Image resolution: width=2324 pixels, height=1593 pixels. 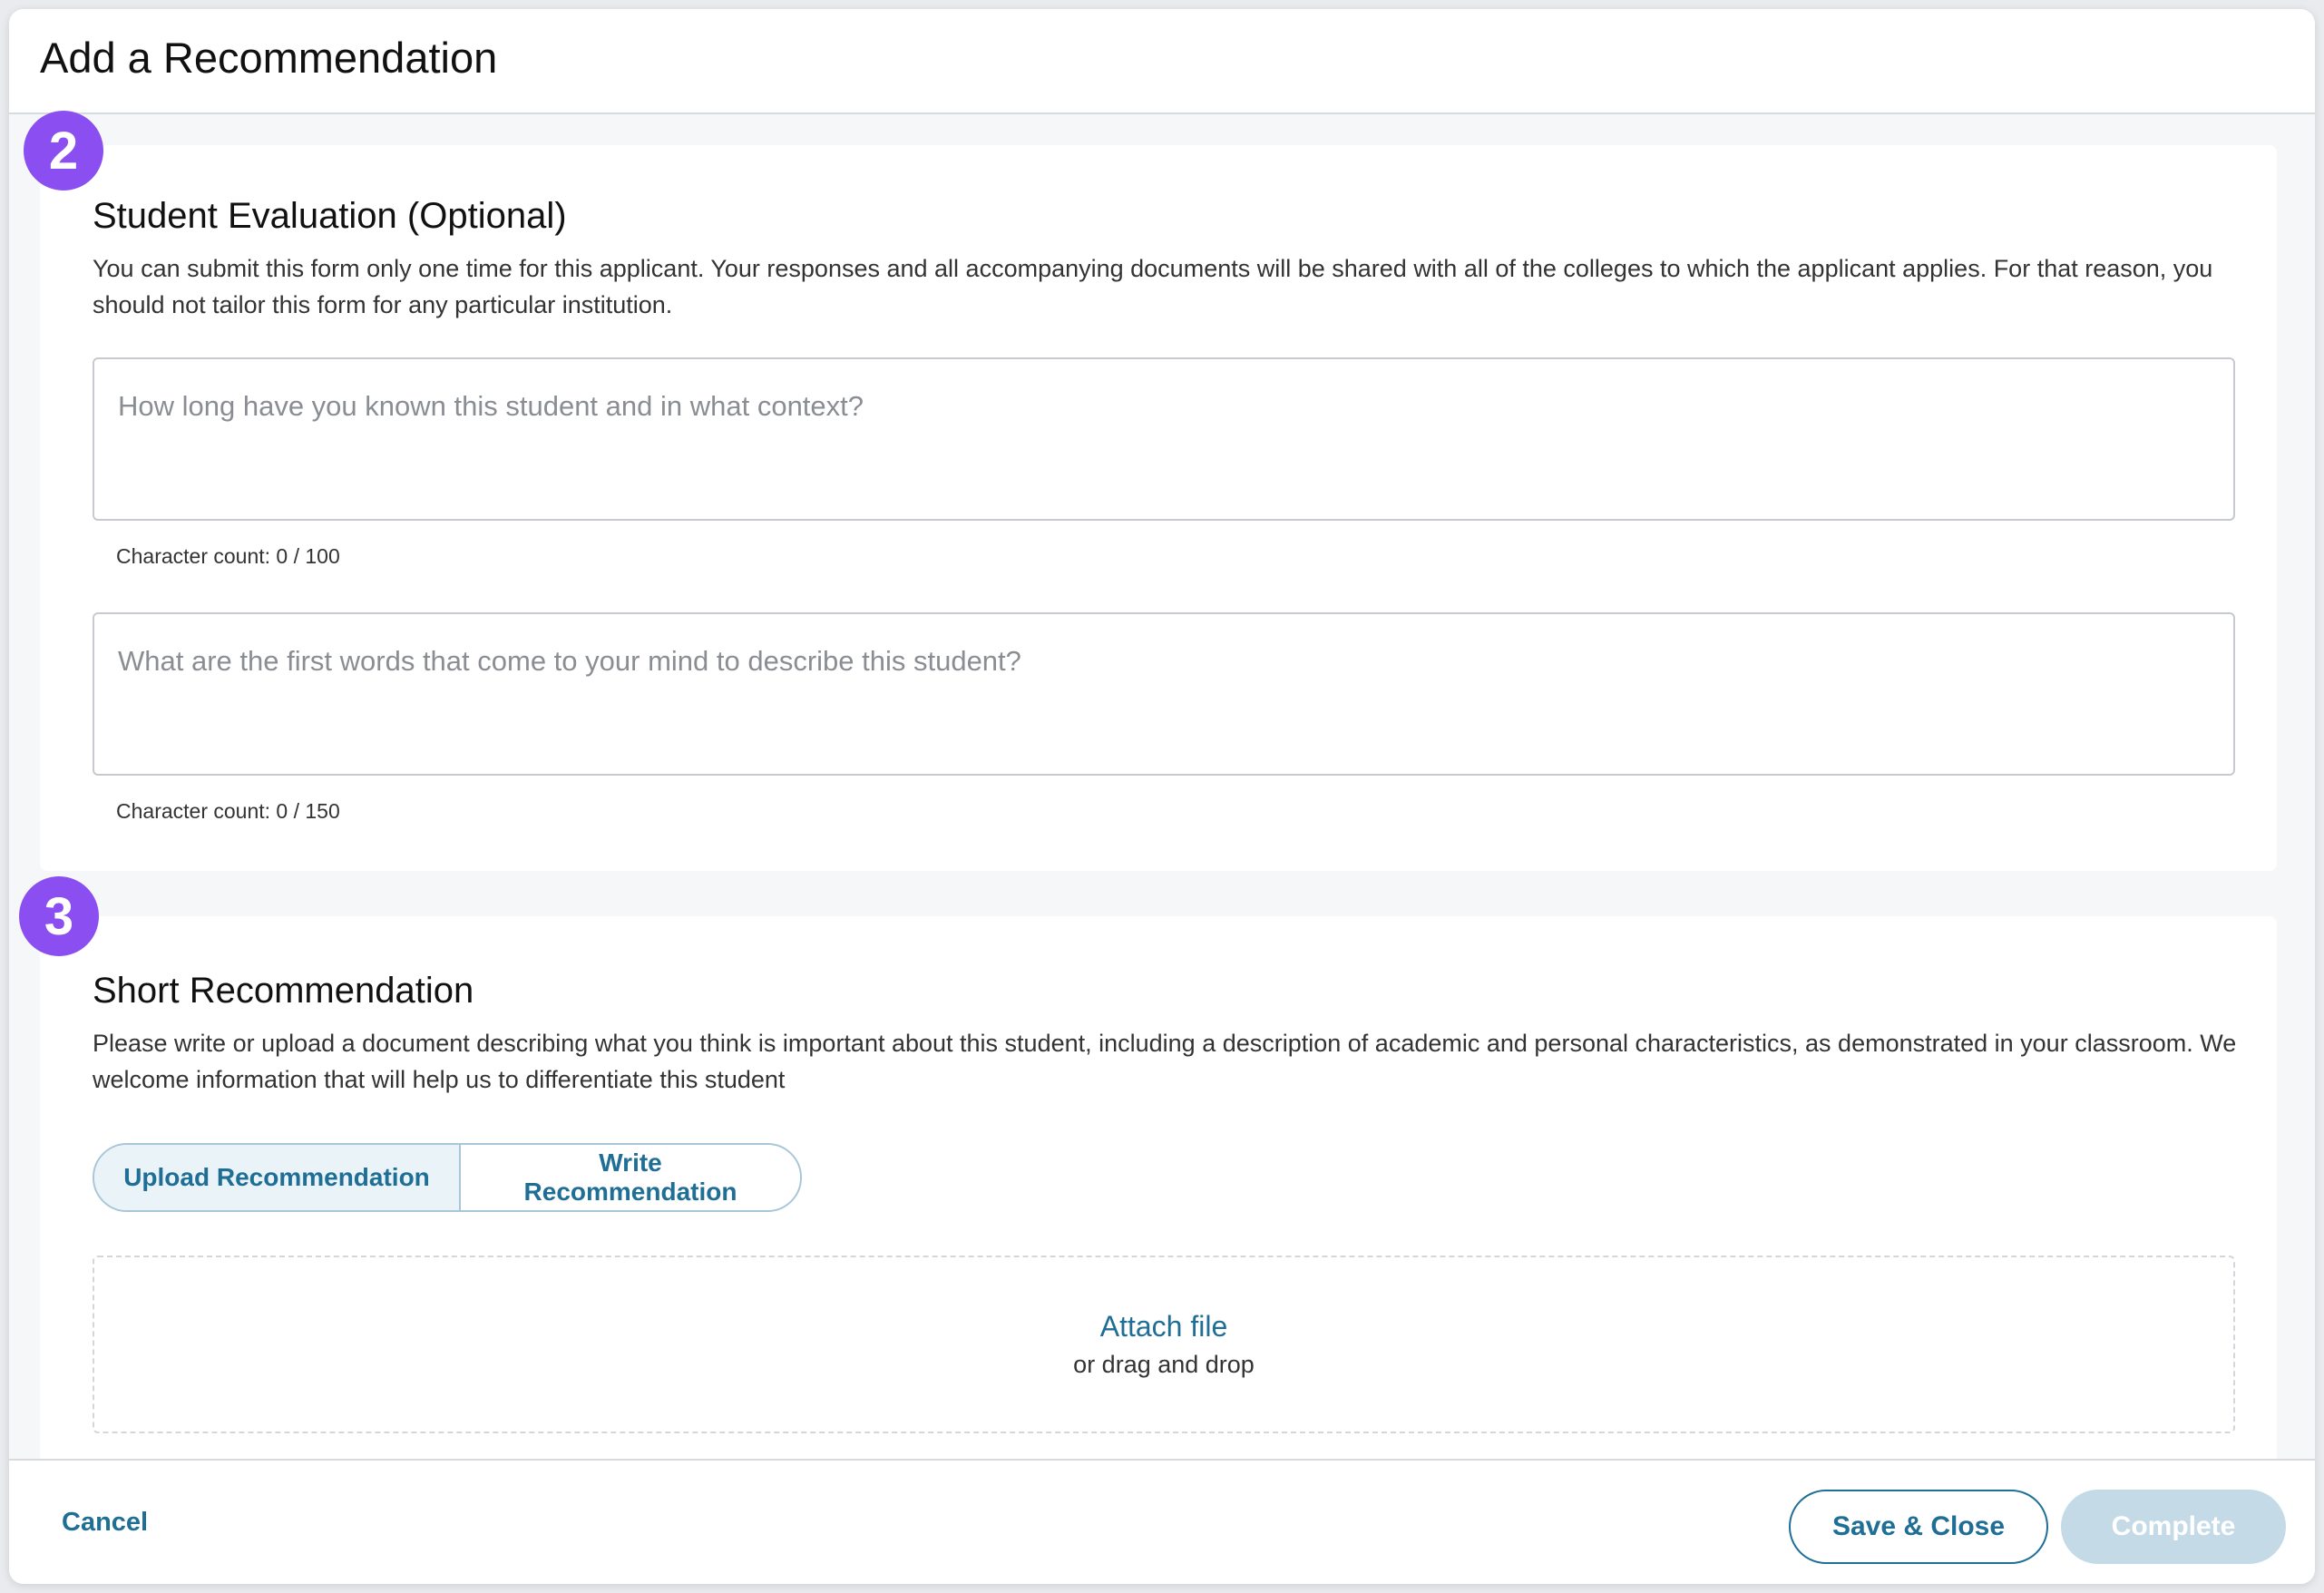 I want to click on write-recommendation-tab: Write Recommendation, so click(x=629, y=1177).